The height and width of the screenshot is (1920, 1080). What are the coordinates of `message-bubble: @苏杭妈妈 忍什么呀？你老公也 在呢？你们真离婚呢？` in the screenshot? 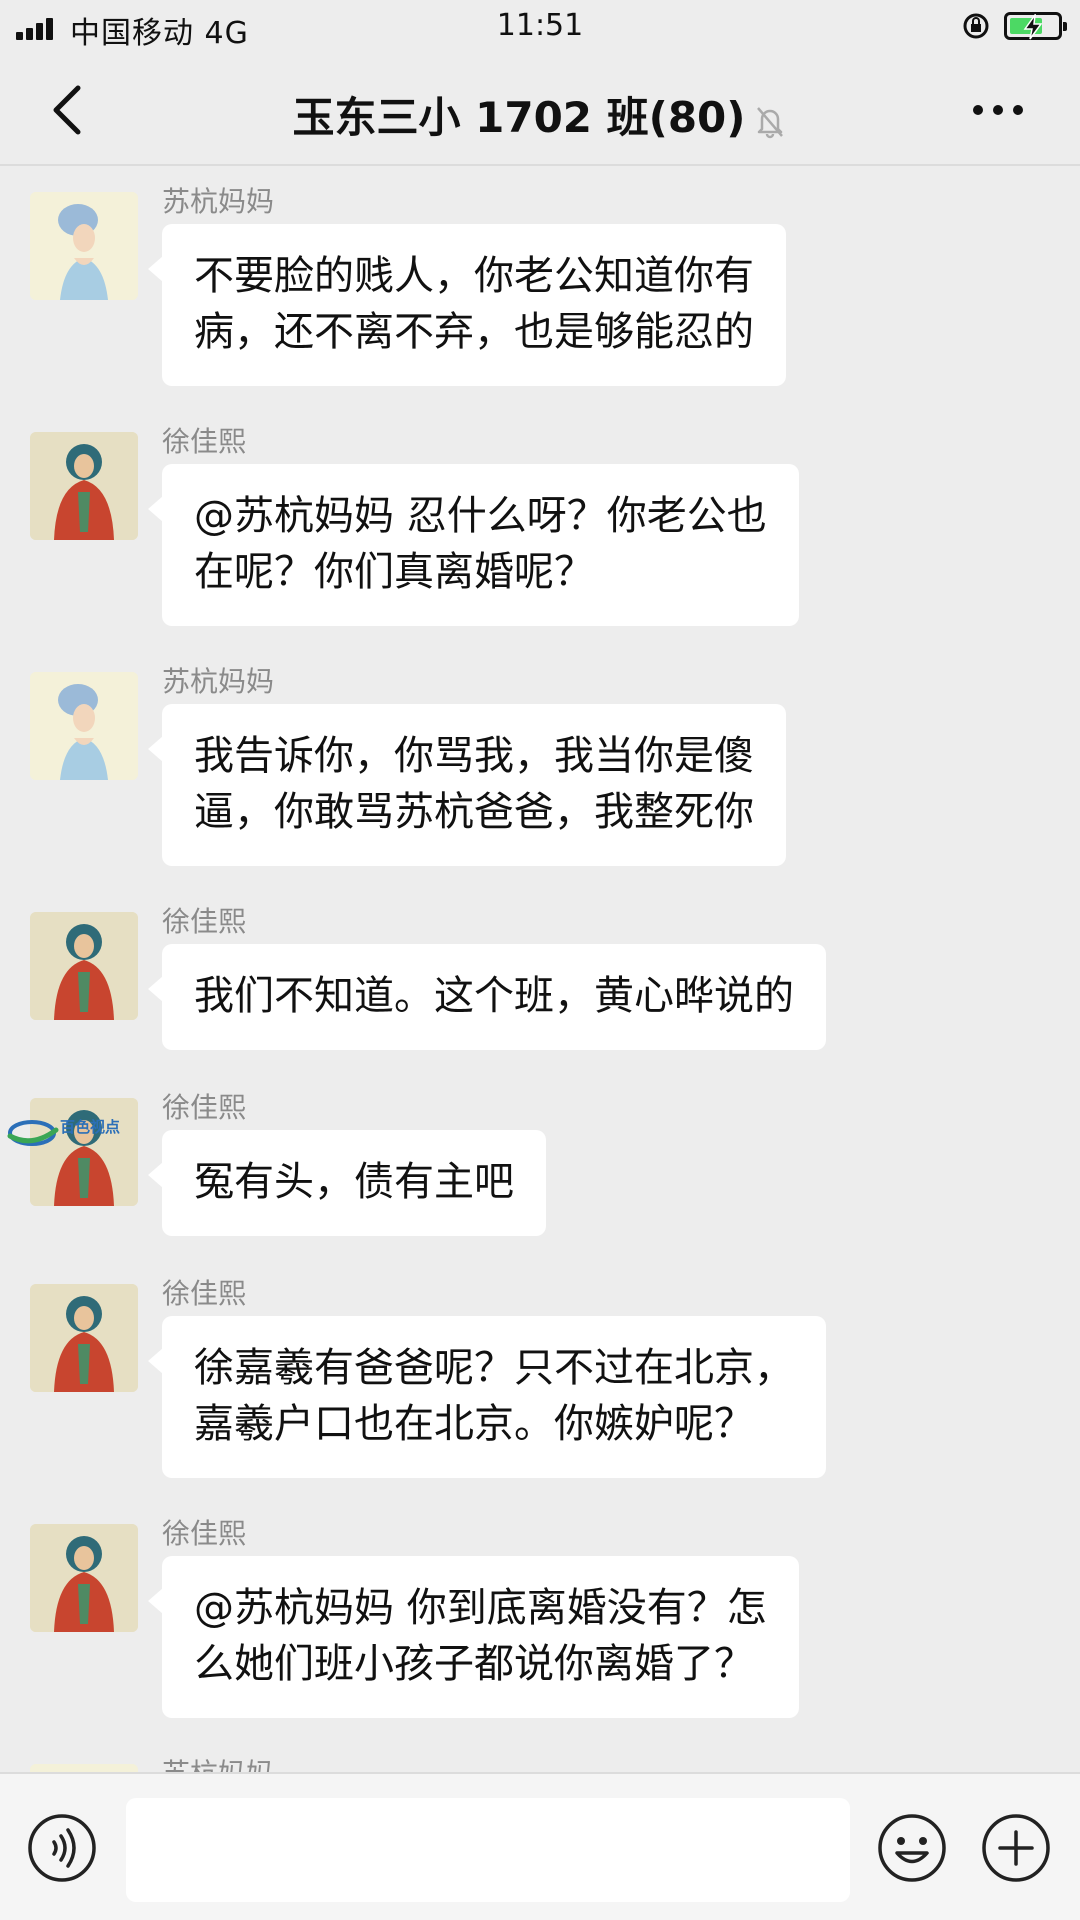 It's located at (473, 545).